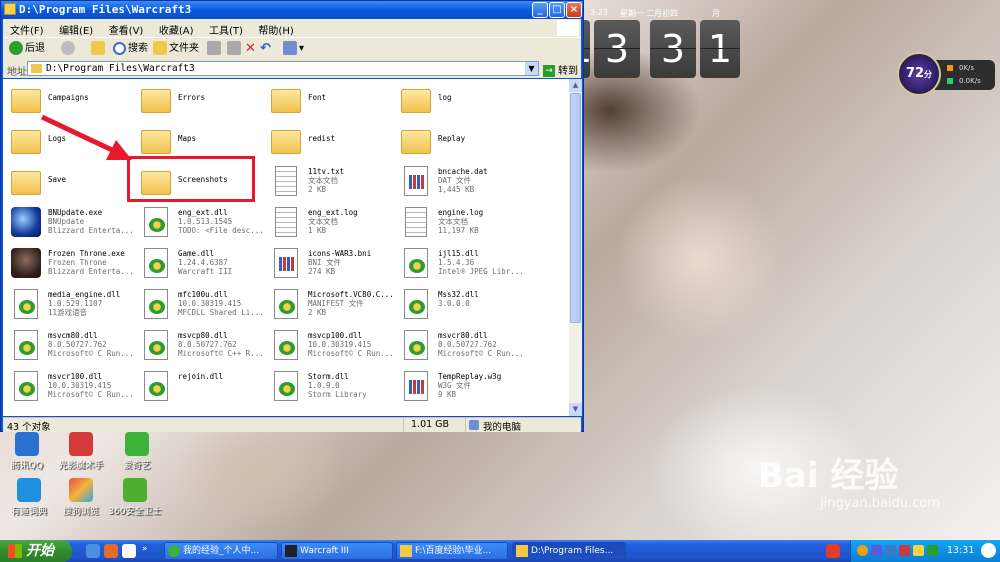 Image resolution: width=1000 pixels, height=562 pixels. Describe the element at coordinates (560, 69) in the screenshot. I see `go-button: → 转到` at that location.